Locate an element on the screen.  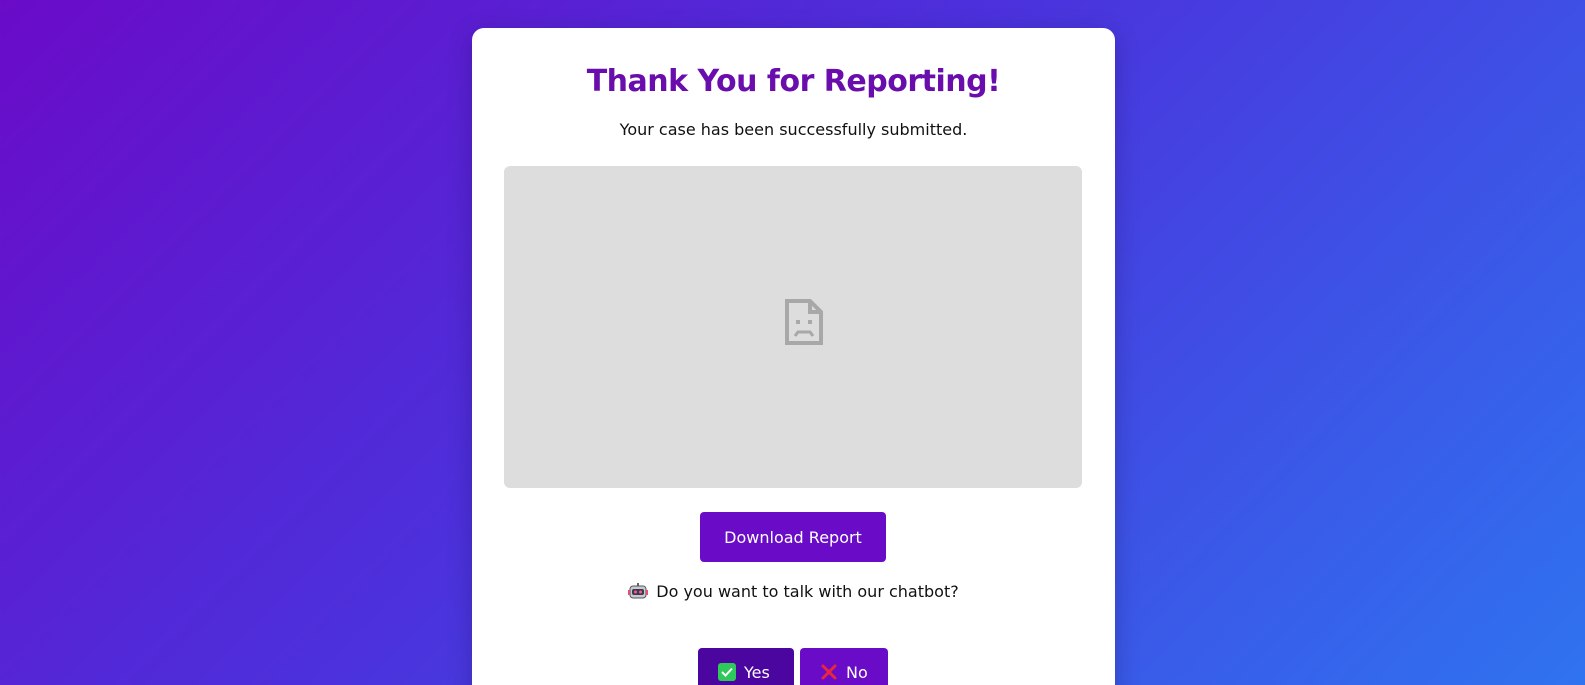
yes-button: Yes is located at coordinates (746, 666).